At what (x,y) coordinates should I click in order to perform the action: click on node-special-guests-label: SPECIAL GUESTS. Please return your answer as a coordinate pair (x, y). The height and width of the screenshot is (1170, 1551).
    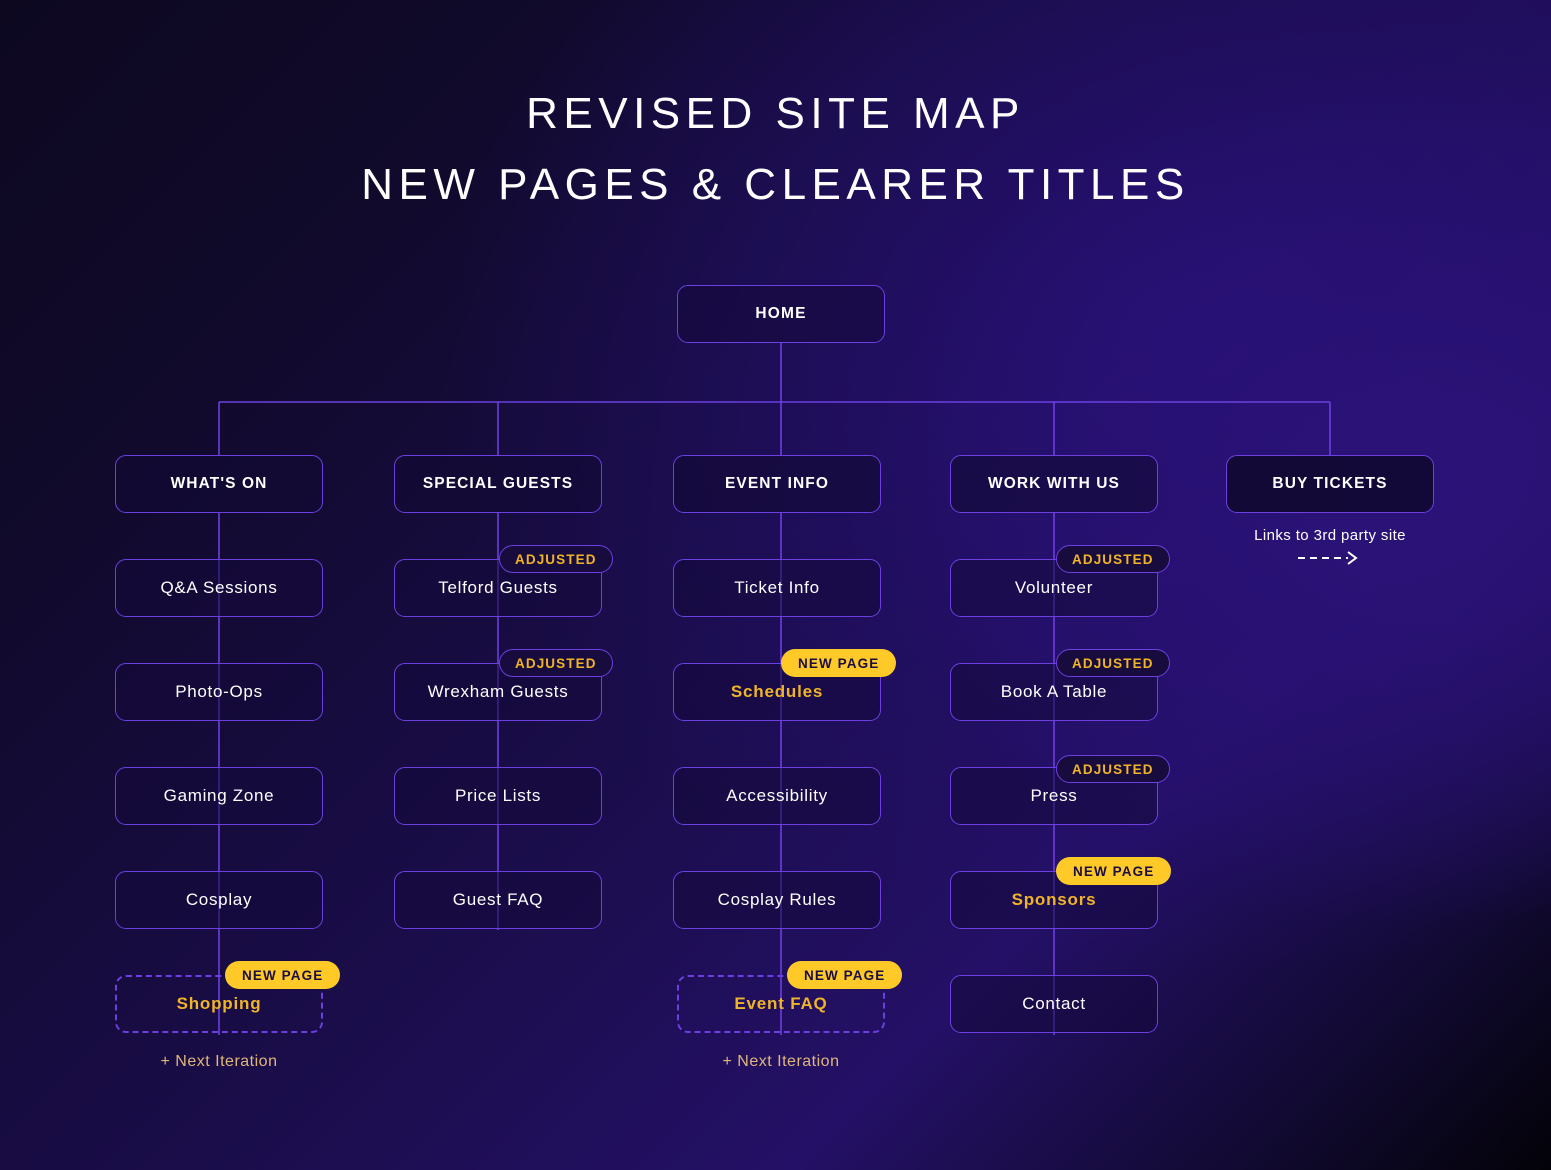
    Looking at the image, I should click on (498, 483).